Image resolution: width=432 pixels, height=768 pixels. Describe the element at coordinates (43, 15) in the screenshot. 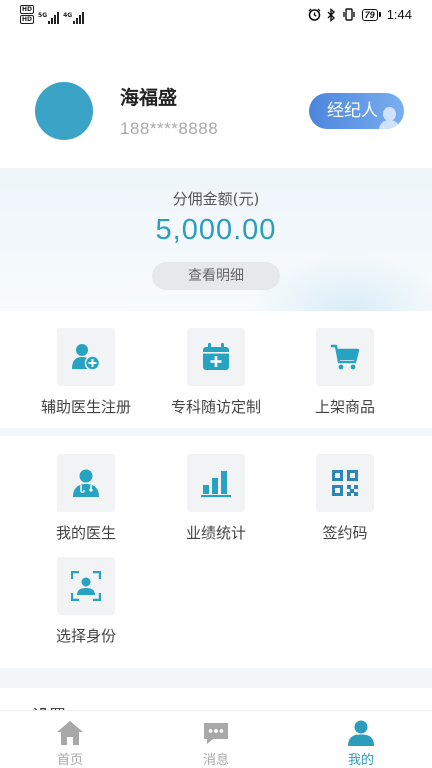

I see `network-type-1: 5G` at that location.